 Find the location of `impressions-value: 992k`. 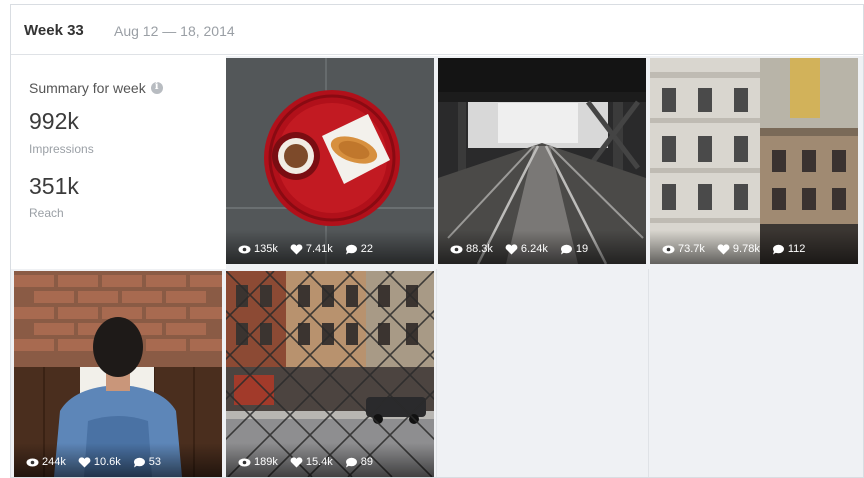

impressions-value: 992k is located at coordinates (54, 121).